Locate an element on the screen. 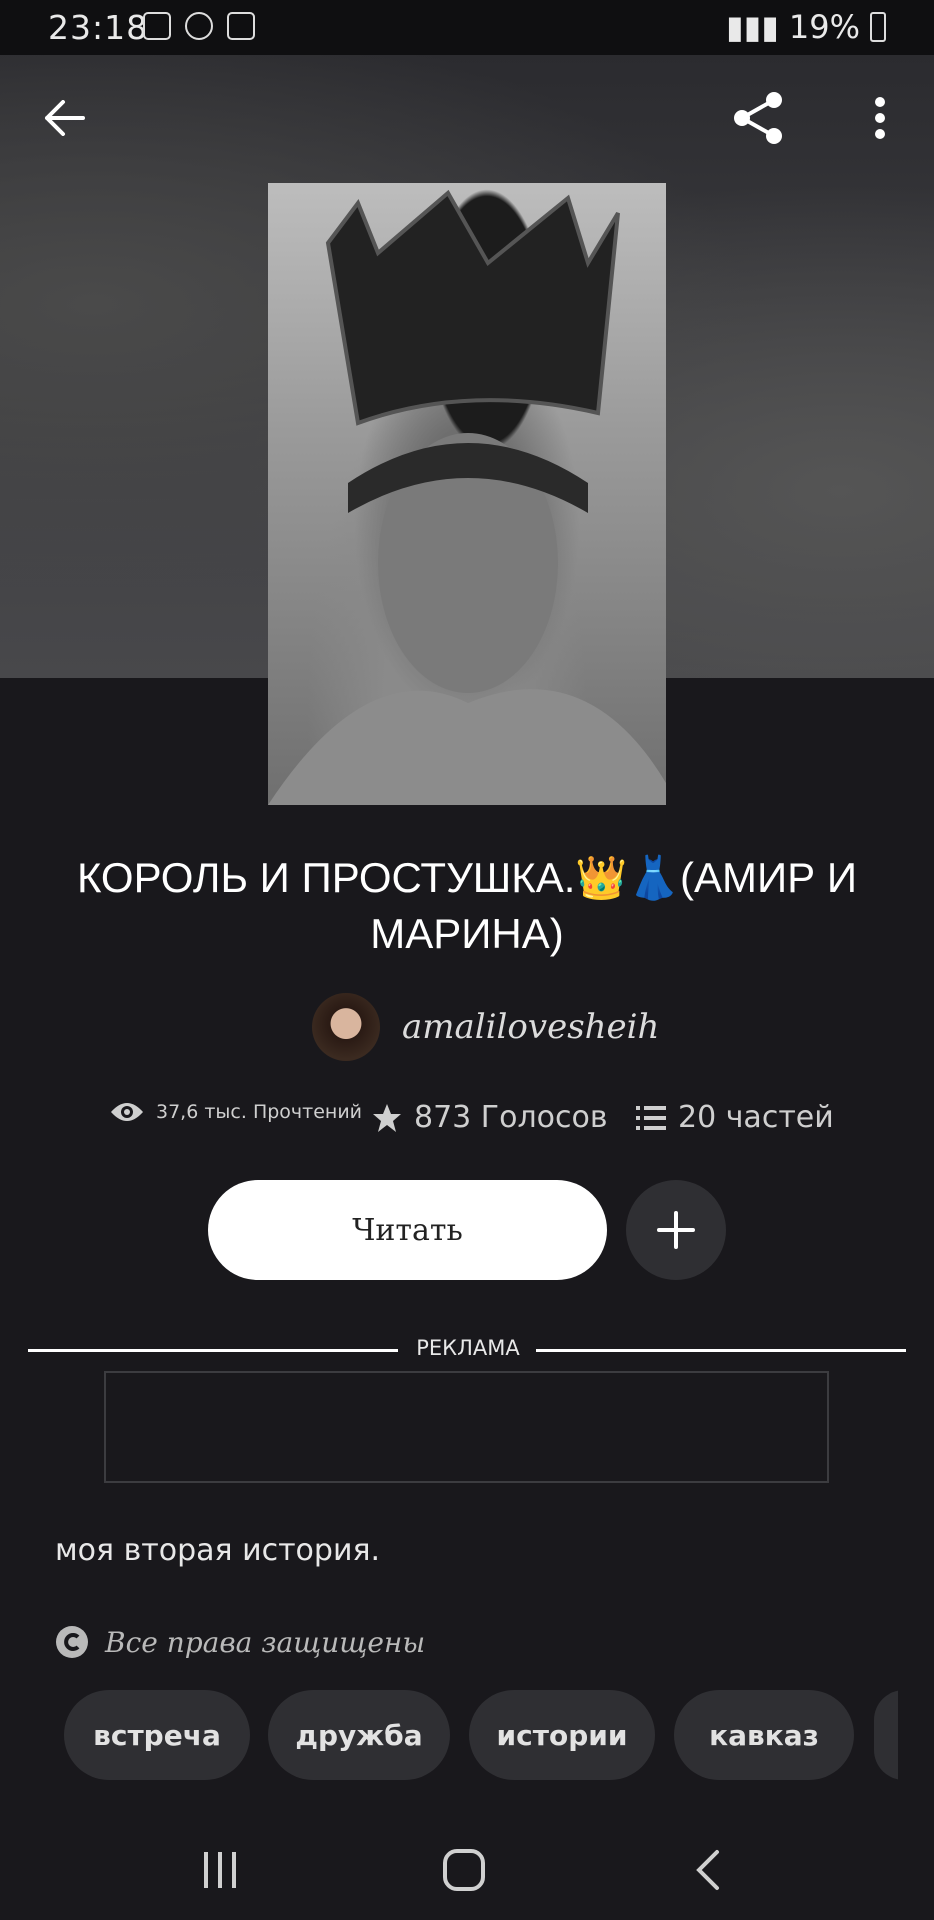 Image resolution: width=934 pixels, height=1920 pixels. list-icon is located at coordinates (651, 1117).